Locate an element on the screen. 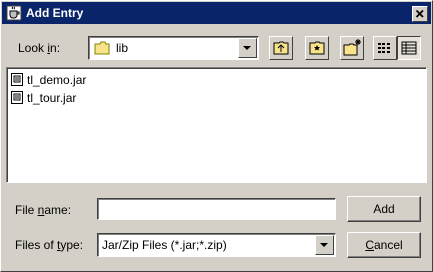  look-in-label: Look in: is located at coordinates (39, 48).